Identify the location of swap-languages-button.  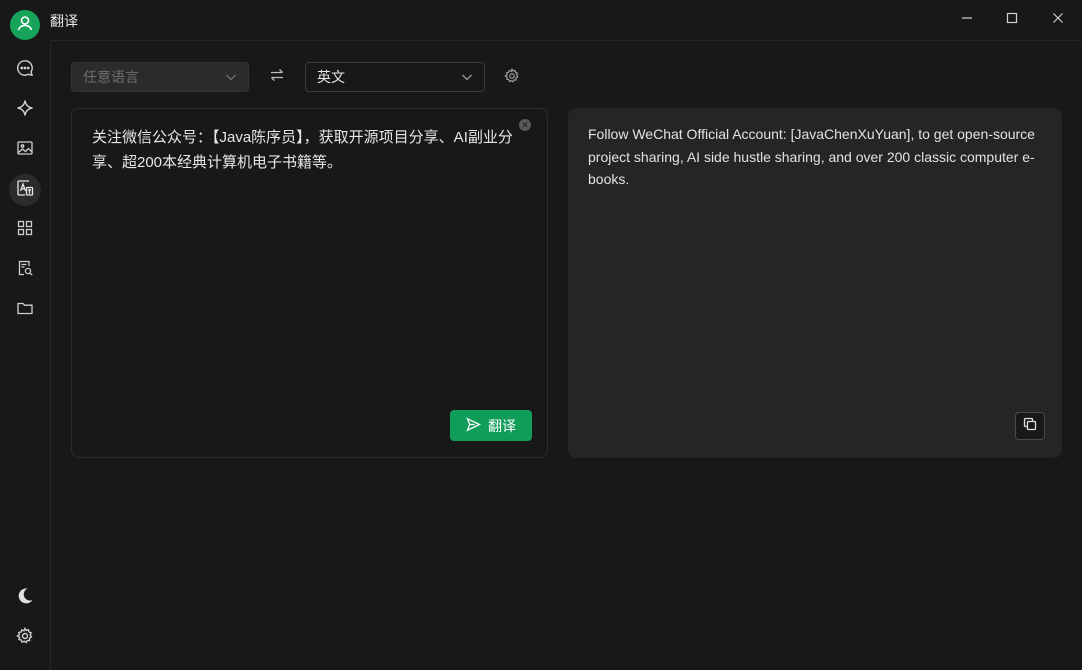
(277, 77).